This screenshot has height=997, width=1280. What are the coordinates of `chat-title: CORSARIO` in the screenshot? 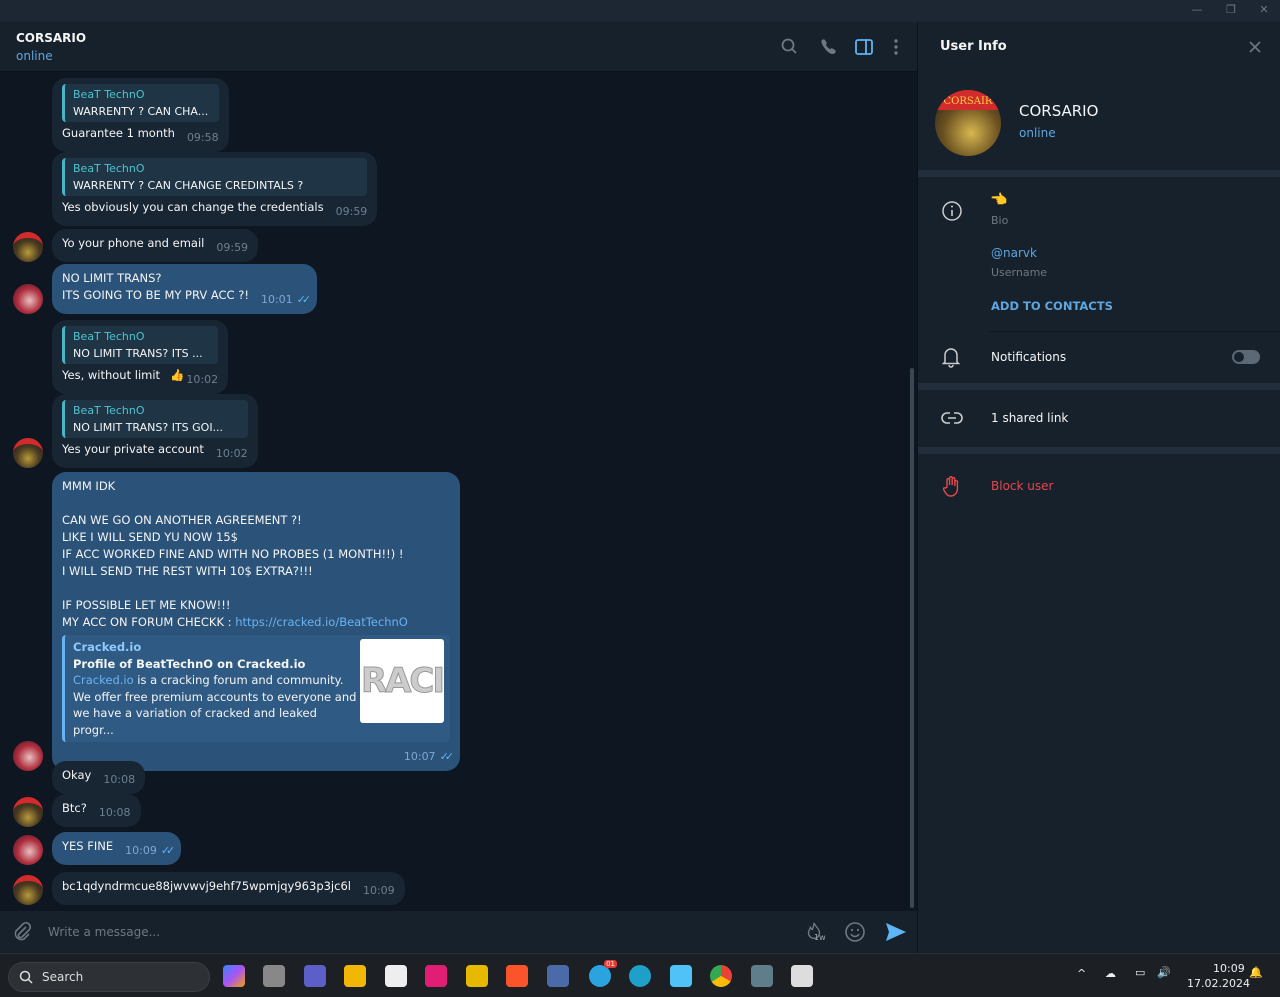 It's located at (51, 38).